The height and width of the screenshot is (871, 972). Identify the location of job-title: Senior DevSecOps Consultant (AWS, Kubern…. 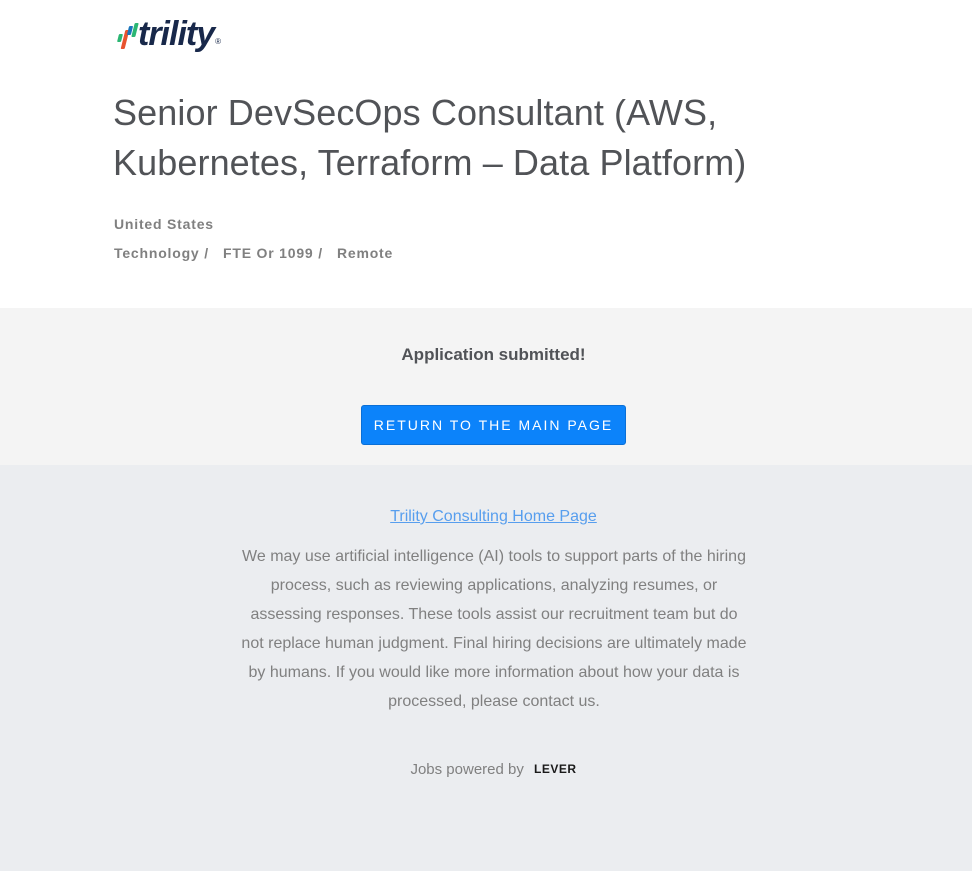
(430, 137).